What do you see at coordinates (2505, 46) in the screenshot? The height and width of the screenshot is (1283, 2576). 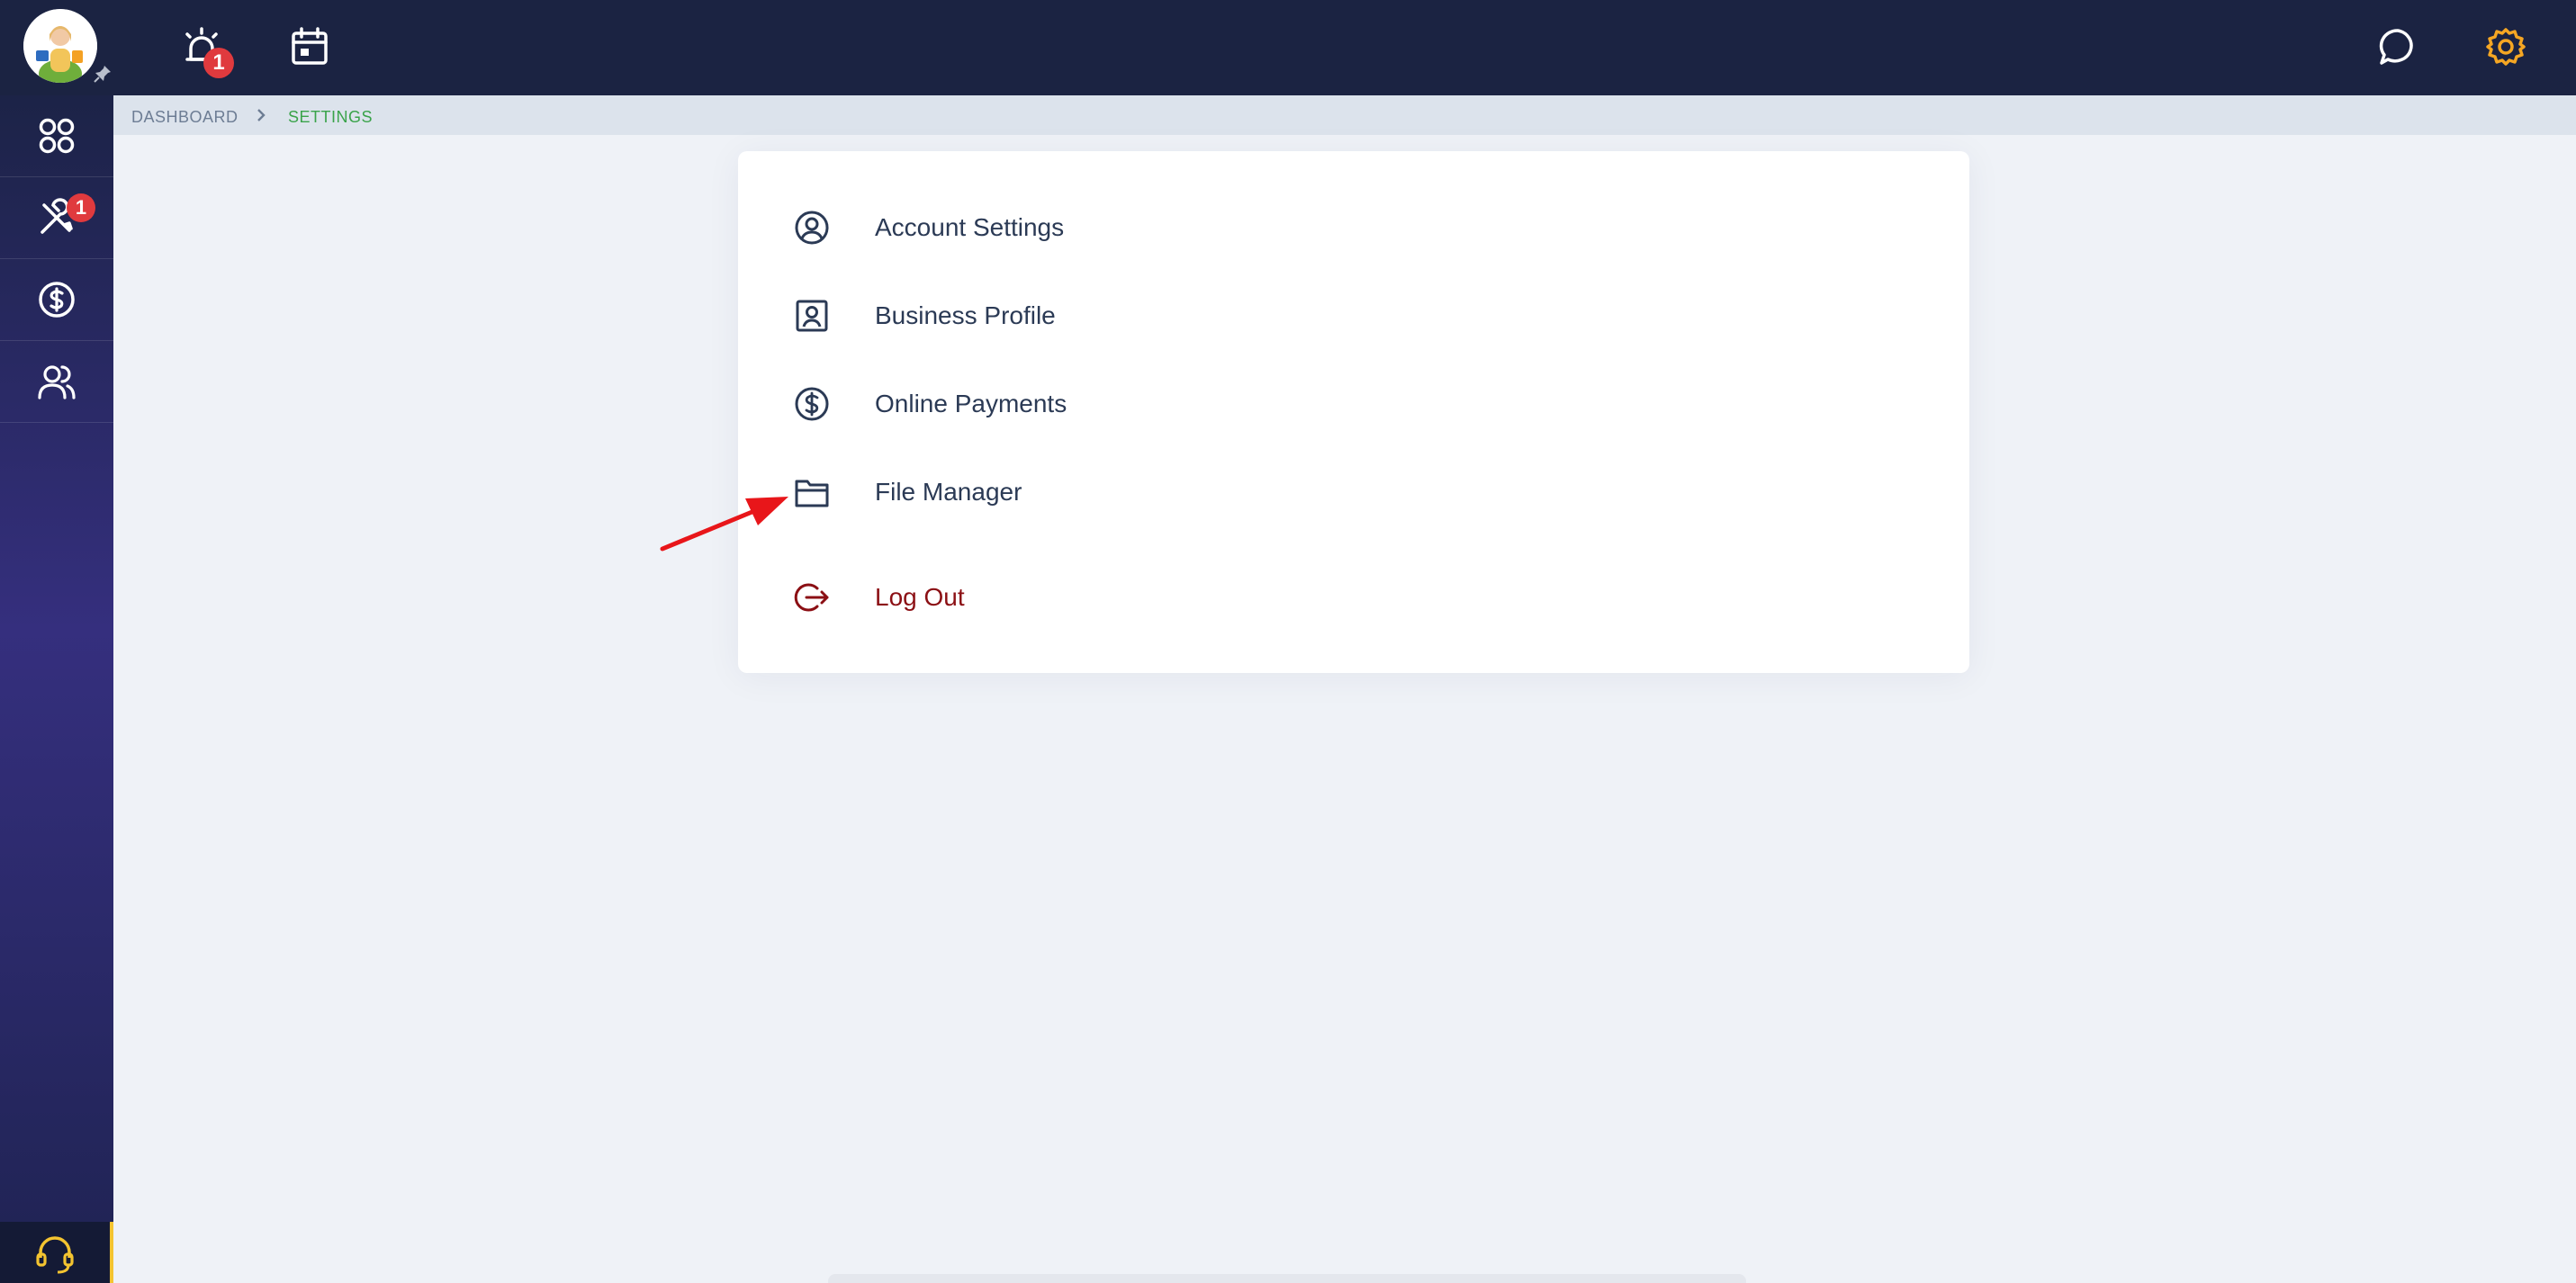 I see `gear-icon` at bounding box center [2505, 46].